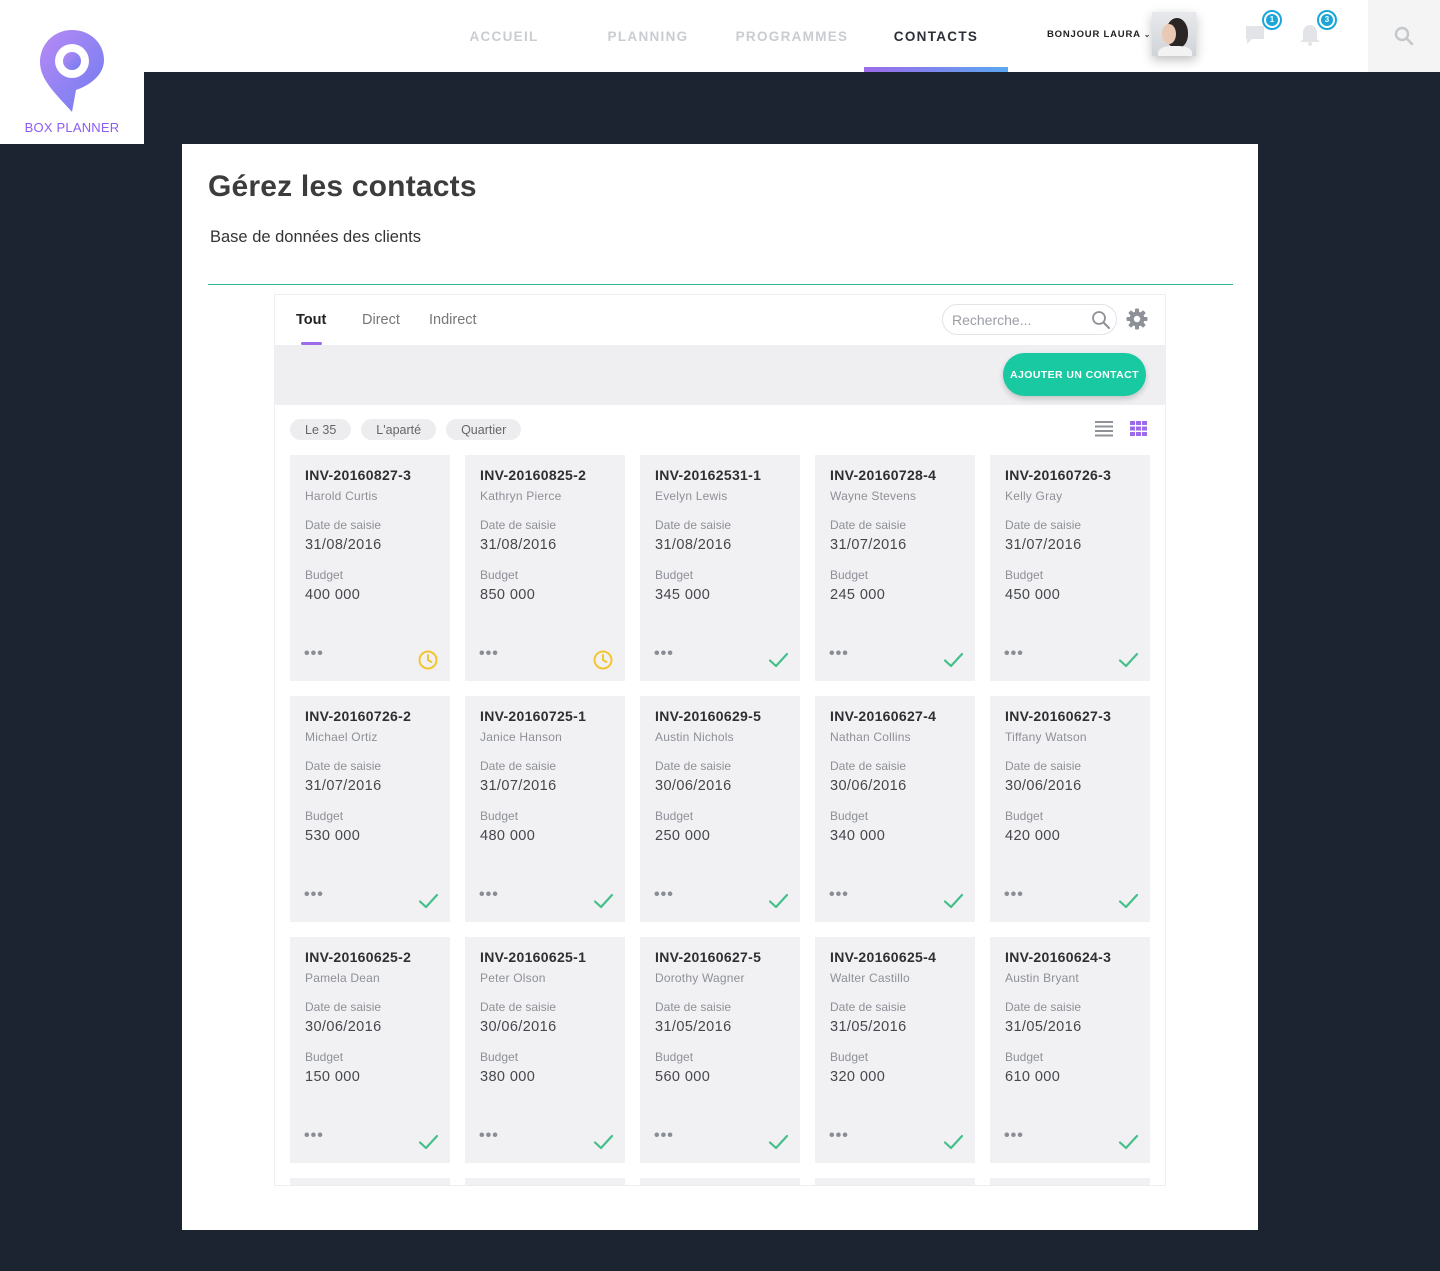 Image resolution: width=1440 pixels, height=1271 pixels. I want to click on main-nav: ACCUEIL PLANNING PROGRAMMES CONTACTS, so click(720, 36).